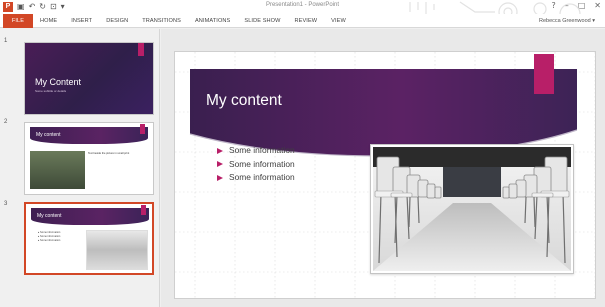 The image size is (605, 307). What do you see at coordinates (109, 153) in the screenshot?
I see `thumbnail-body-text: Text beside the picture in small print` at bounding box center [109, 153].